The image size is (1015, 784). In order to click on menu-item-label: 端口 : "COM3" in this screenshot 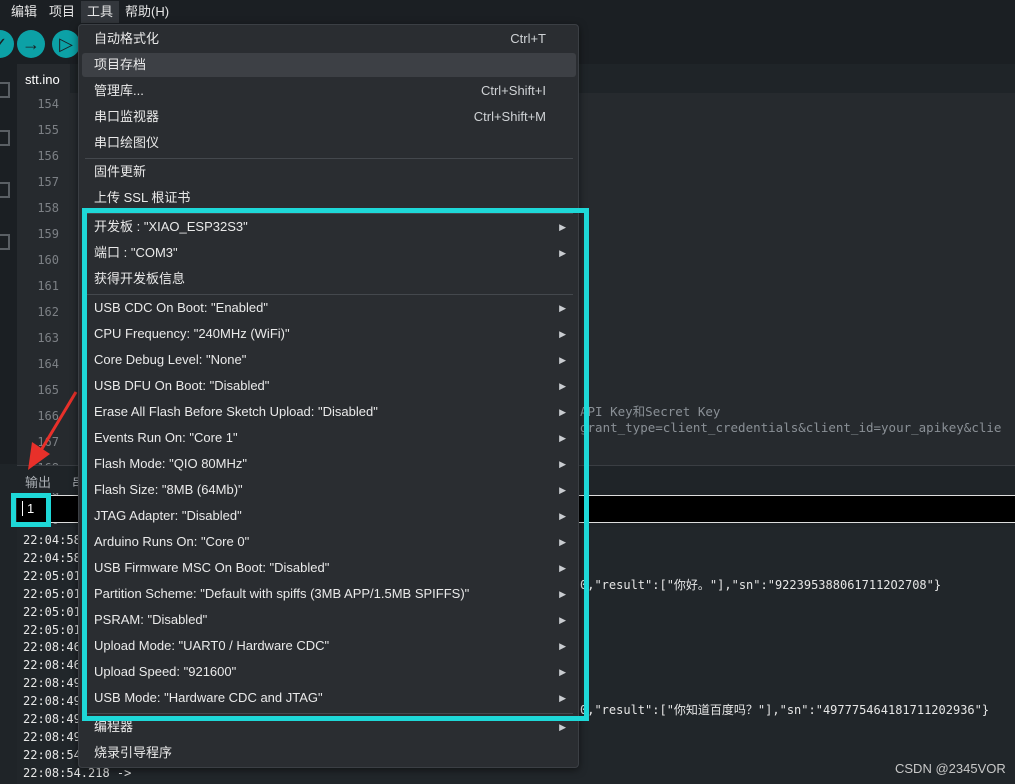, I will do `click(136, 252)`.